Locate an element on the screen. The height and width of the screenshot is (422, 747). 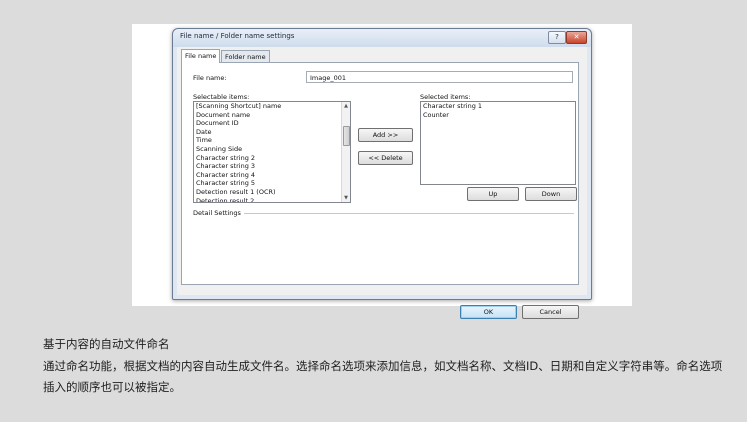
help-button: ? is located at coordinates (557, 37).